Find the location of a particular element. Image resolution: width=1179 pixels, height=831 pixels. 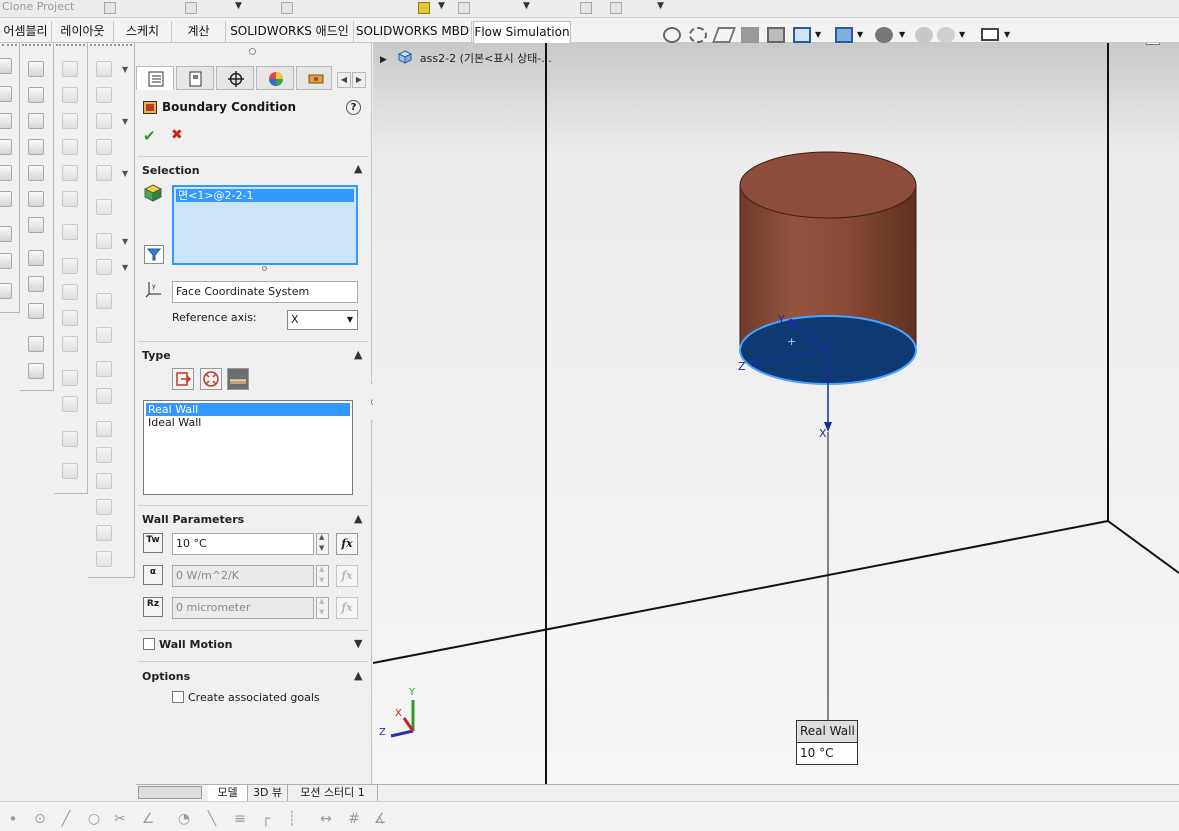

tab-configuration-manager is located at coordinates (235, 78).